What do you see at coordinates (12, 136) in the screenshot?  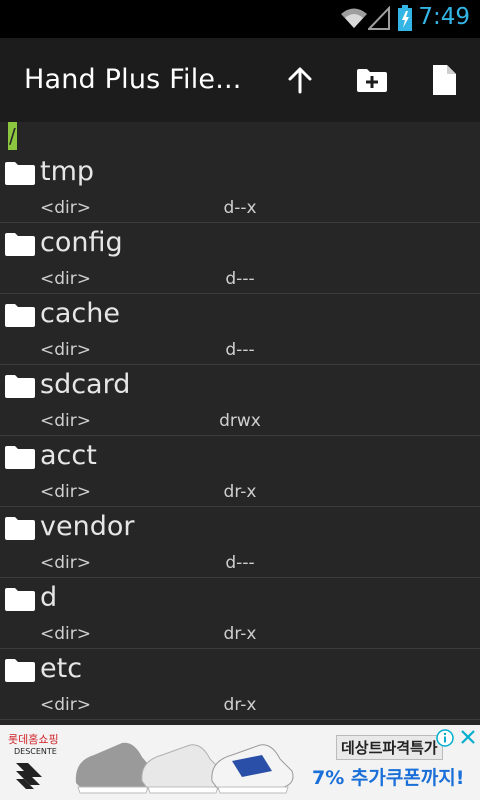 I see `current-path: /` at bounding box center [12, 136].